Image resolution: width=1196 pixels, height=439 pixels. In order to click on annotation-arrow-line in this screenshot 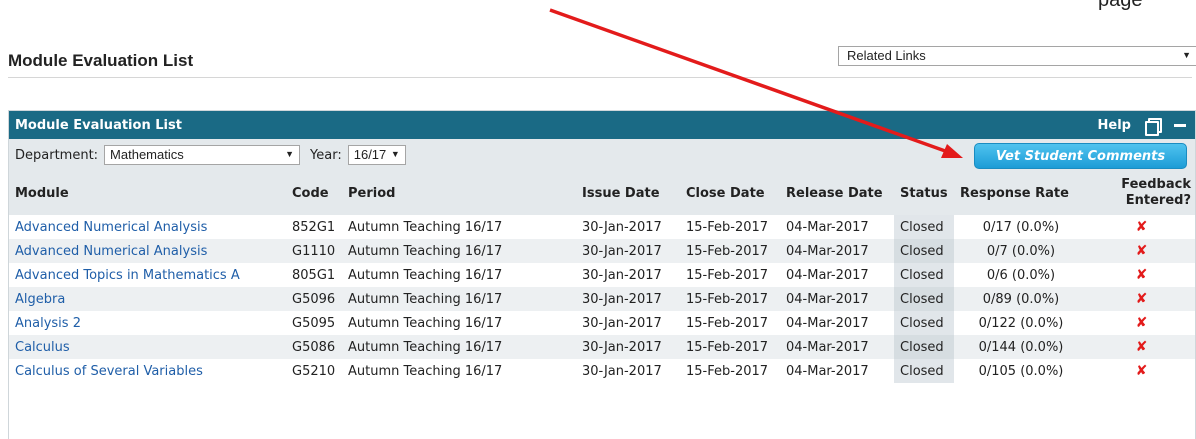, I will do `click(749, 81)`.